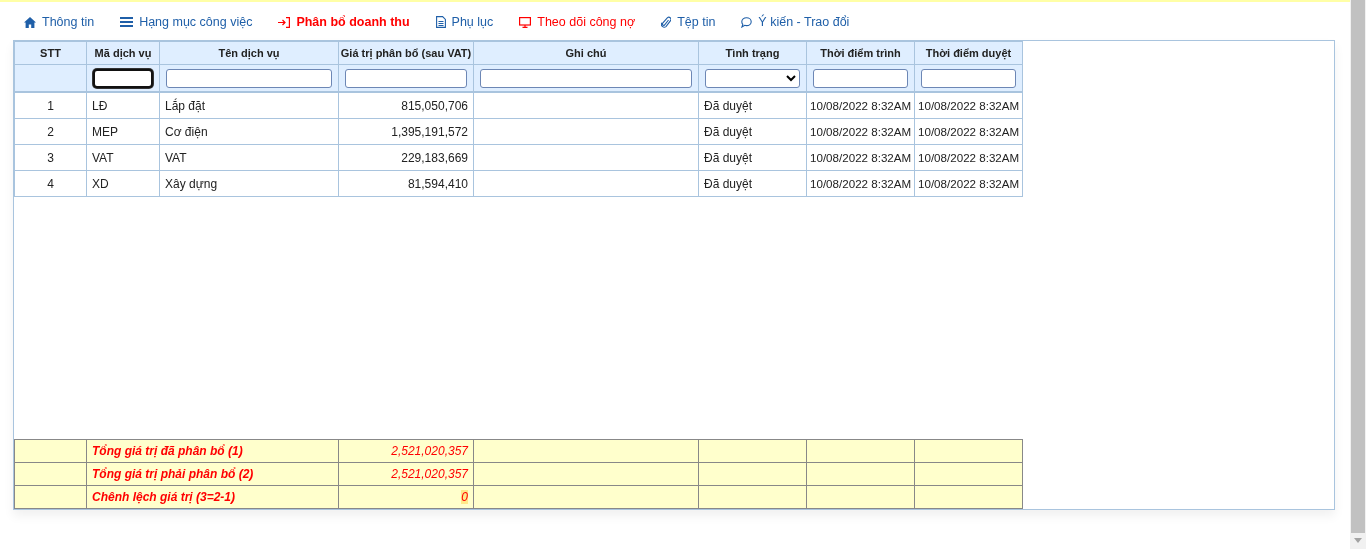 This screenshot has height=549, width=1366. What do you see at coordinates (186, 131) in the screenshot?
I see `table-cell: Cơ điện` at bounding box center [186, 131].